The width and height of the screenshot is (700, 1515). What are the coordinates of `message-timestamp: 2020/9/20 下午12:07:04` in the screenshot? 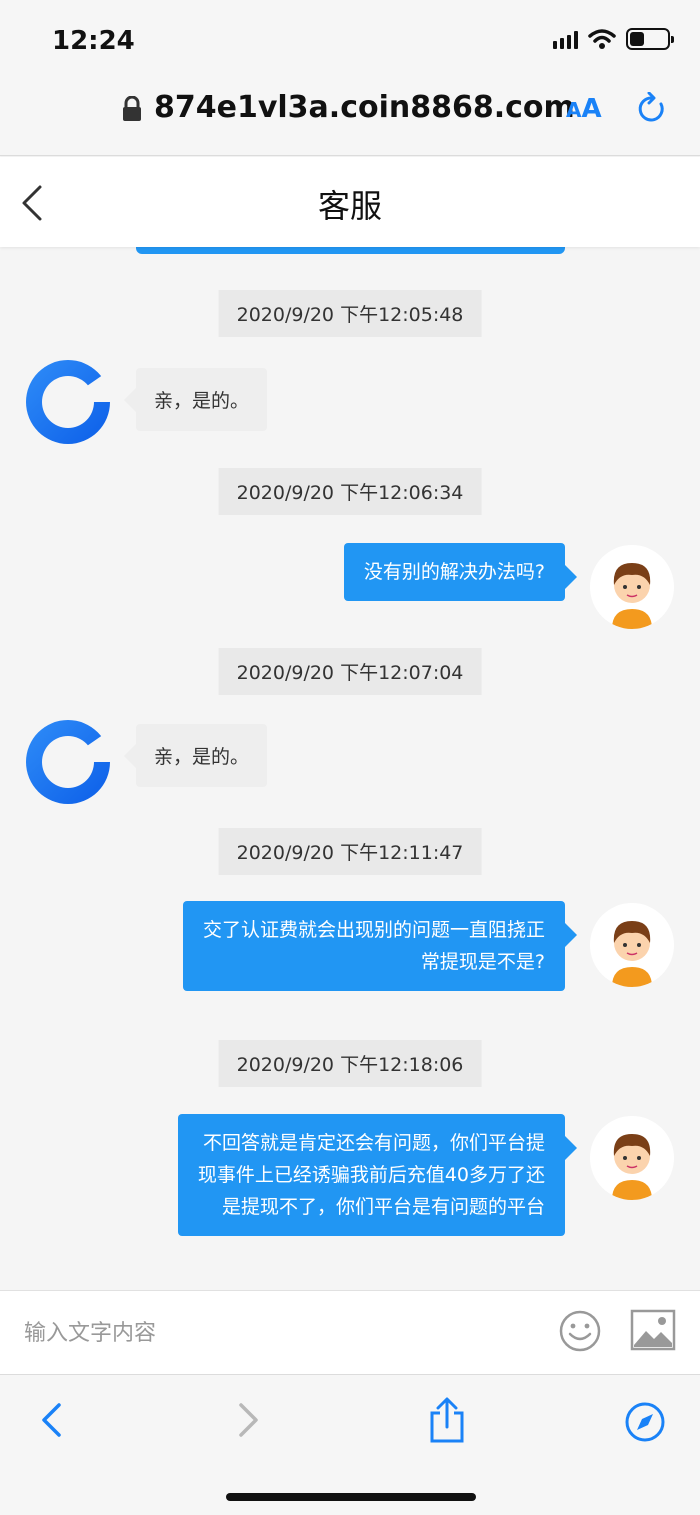 It's located at (350, 671).